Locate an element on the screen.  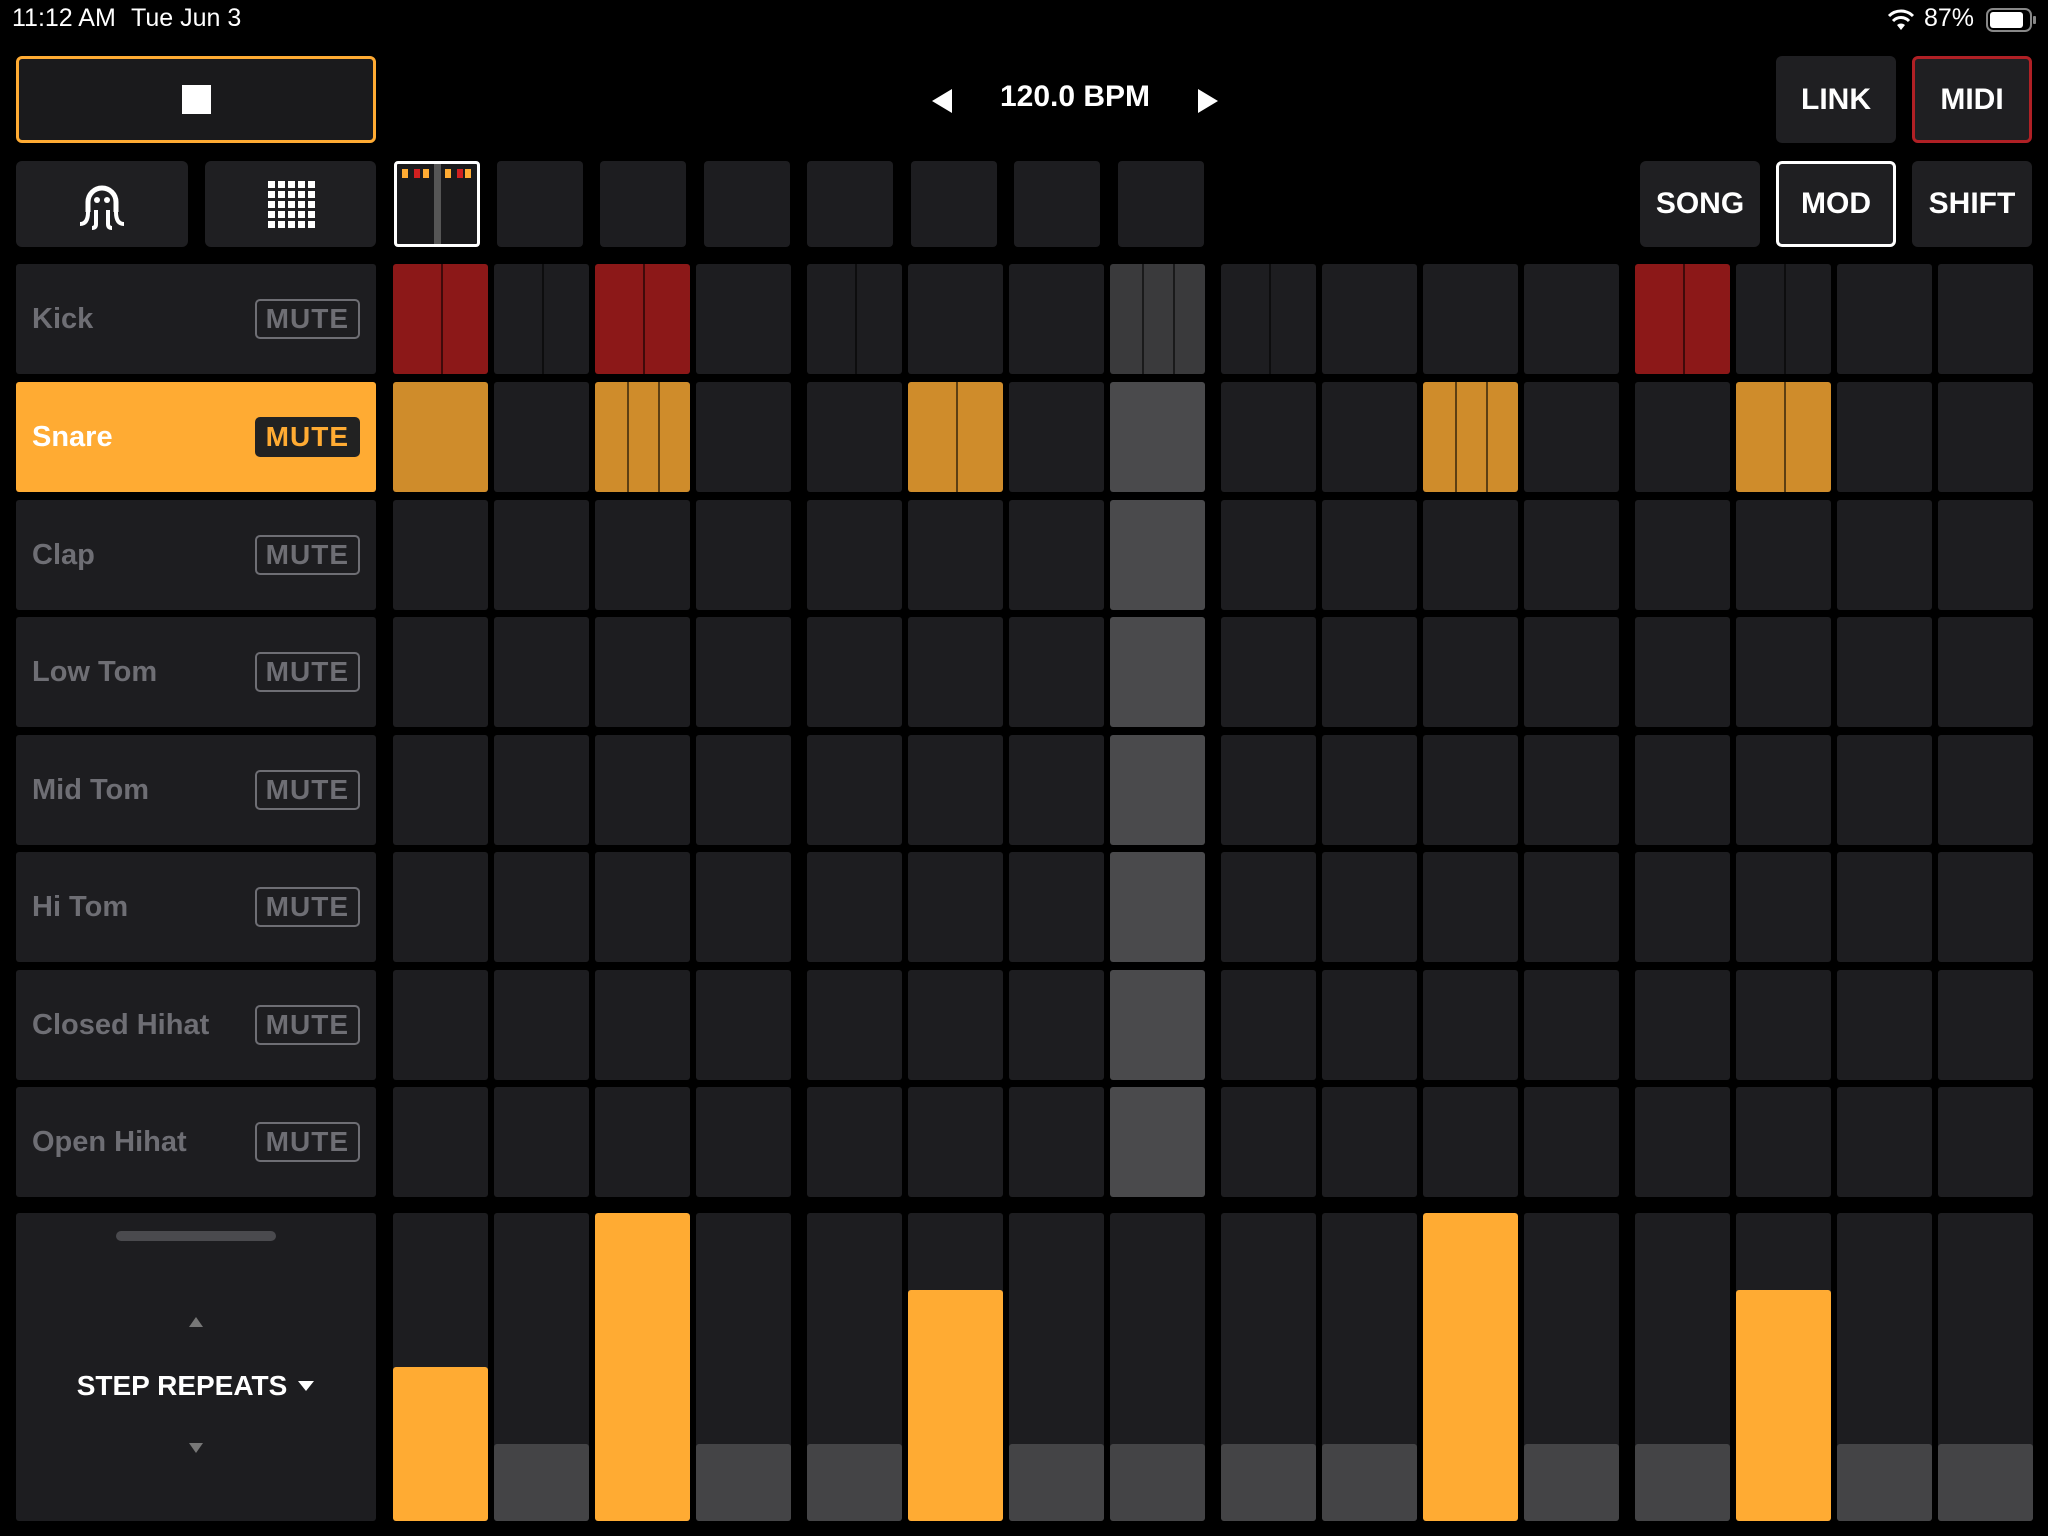
param-selector: STEP REPEATS is located at coordinates (196, 1386).